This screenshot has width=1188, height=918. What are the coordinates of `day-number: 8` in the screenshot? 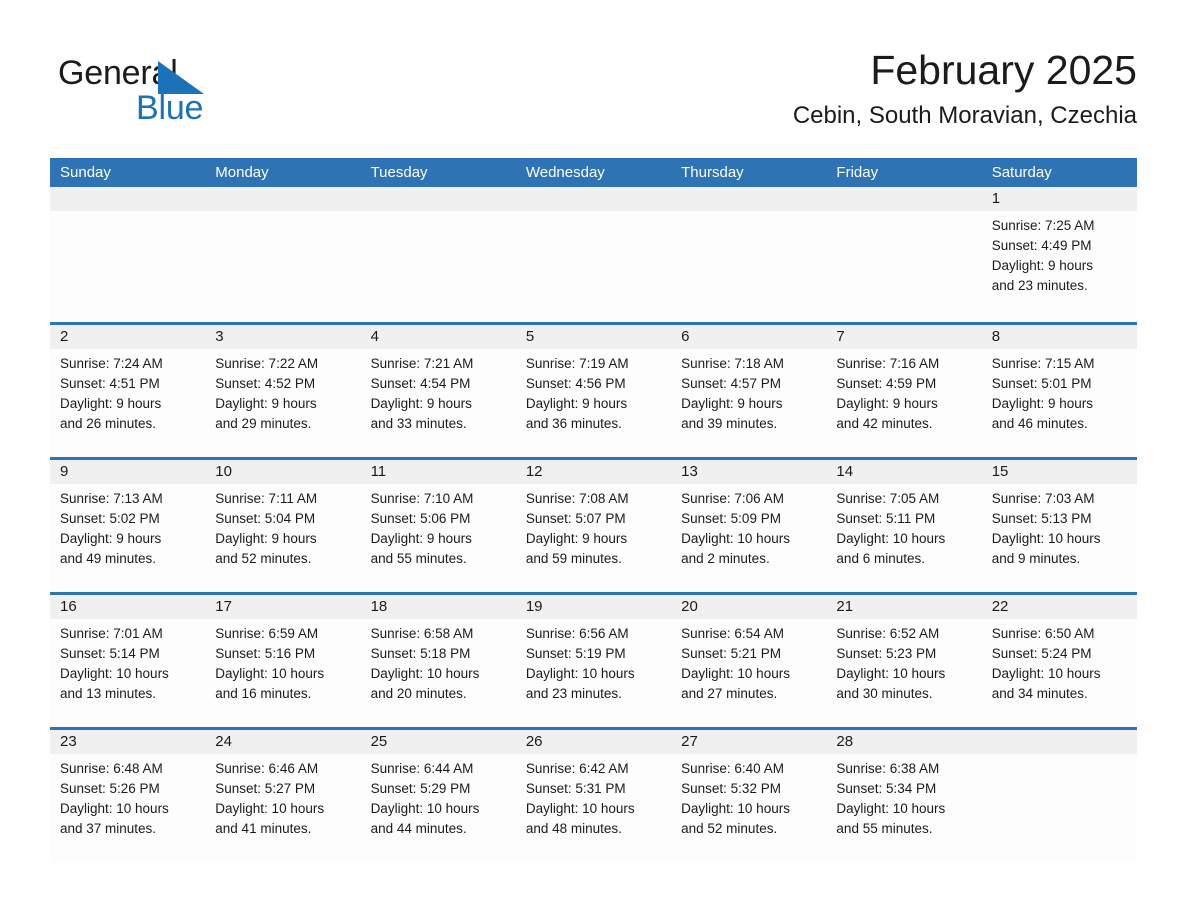 It's located at (1059, 337).